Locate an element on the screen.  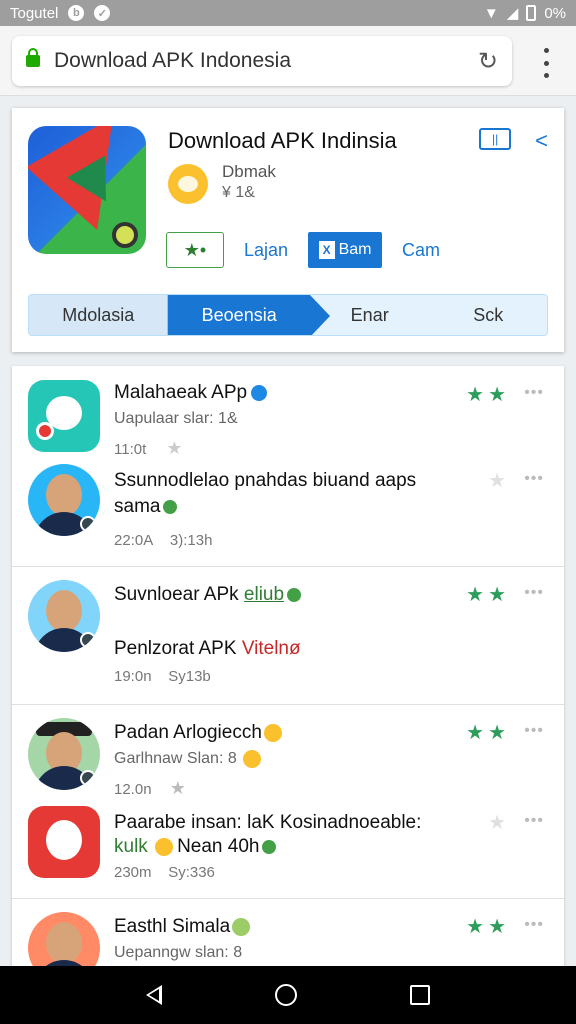
battery-icon is located at coordinates (531, 13).